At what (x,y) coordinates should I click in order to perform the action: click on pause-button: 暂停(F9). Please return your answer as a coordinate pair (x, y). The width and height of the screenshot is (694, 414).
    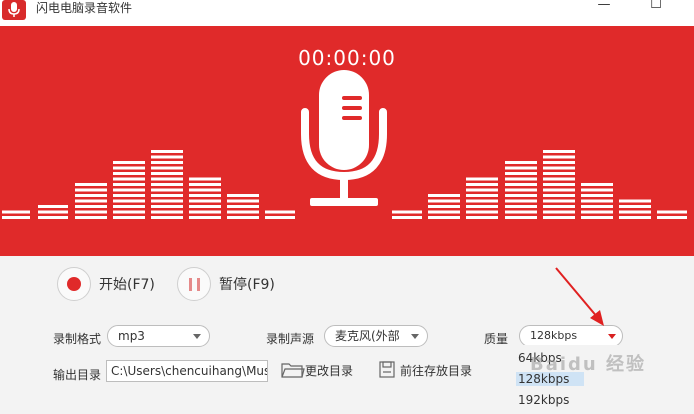
    Looking at the image, I should click on (226, 284).